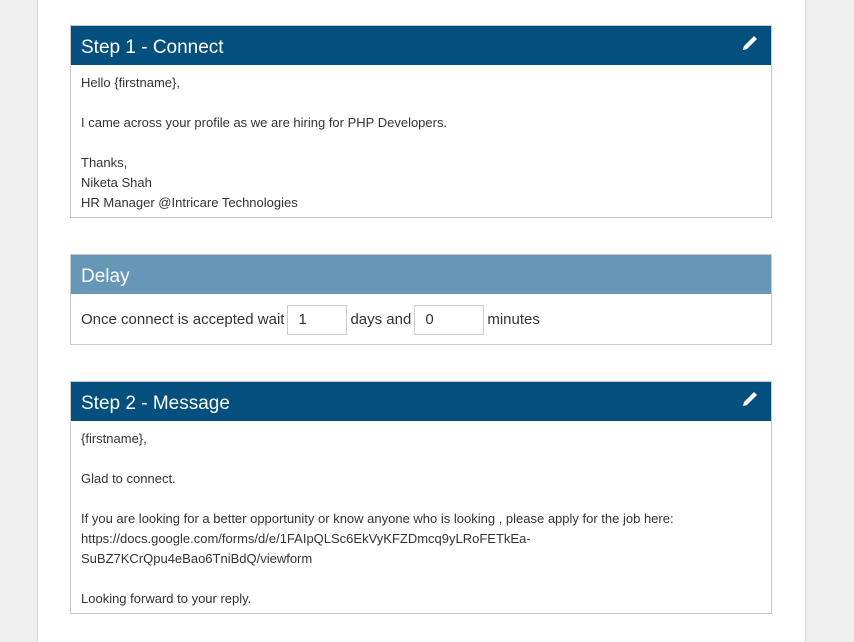 The width and height of the screenshot is (854, 642). Describe the element at coordinates (421, 274) in the screenshot. I see `delay-header: Delay` at that location.